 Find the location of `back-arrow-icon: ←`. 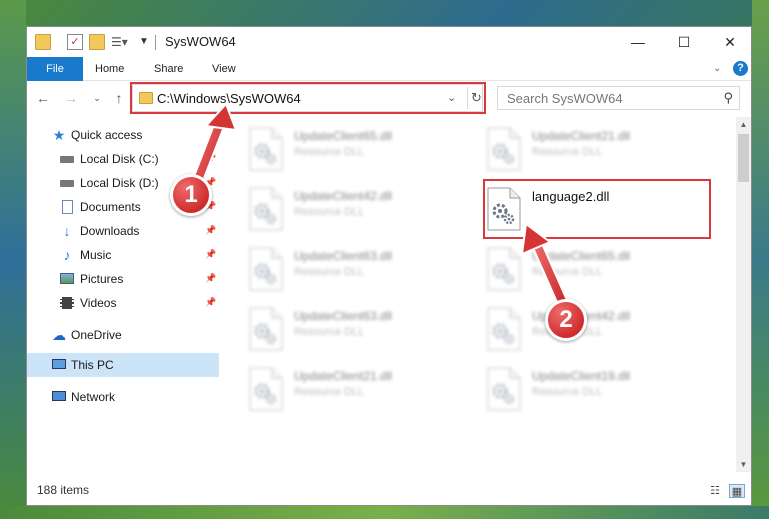

back-arrow-icon: ← is located at coordinates (43, 98).